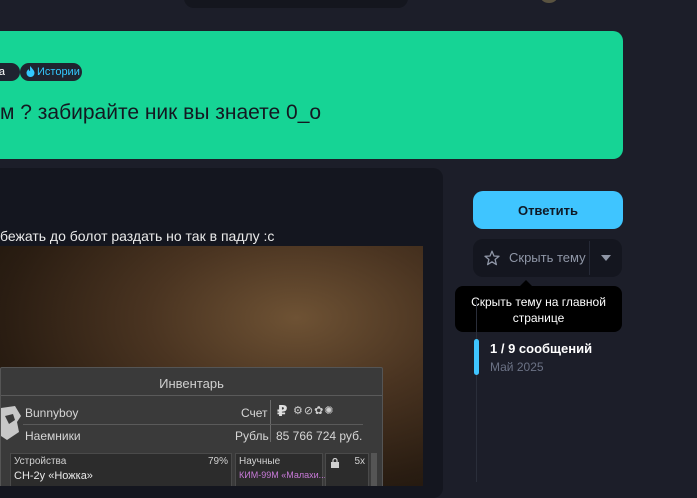 The image size is (697, 498). I want to click on hide-thread-button: Скрыть тему, so click(531, 258).